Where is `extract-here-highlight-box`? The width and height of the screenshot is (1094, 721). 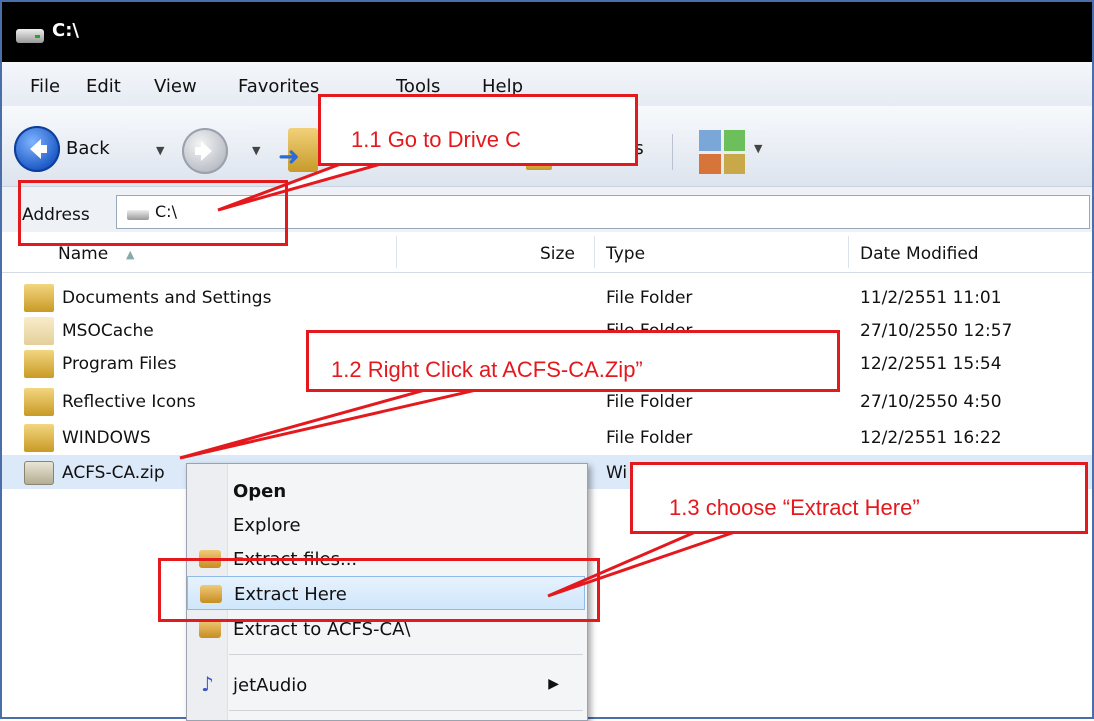 extract-here-highlight-box is located at coordinates (379, 590).